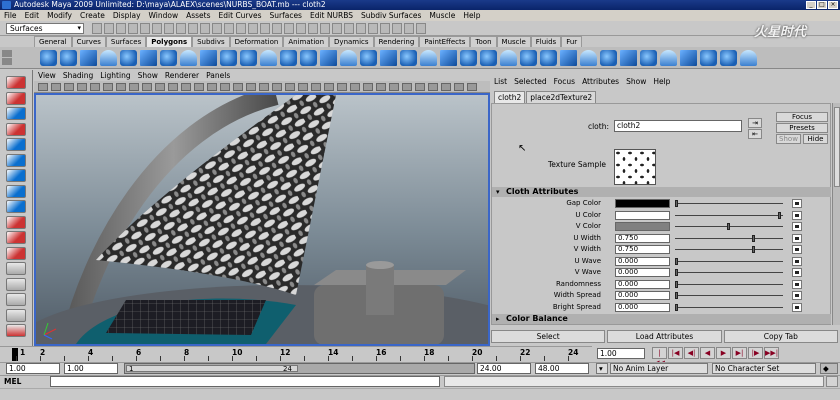 The width and height of the screenshot is (840, 400). I want to click on value-field-v-wave: 0.000, so click(642, 272).